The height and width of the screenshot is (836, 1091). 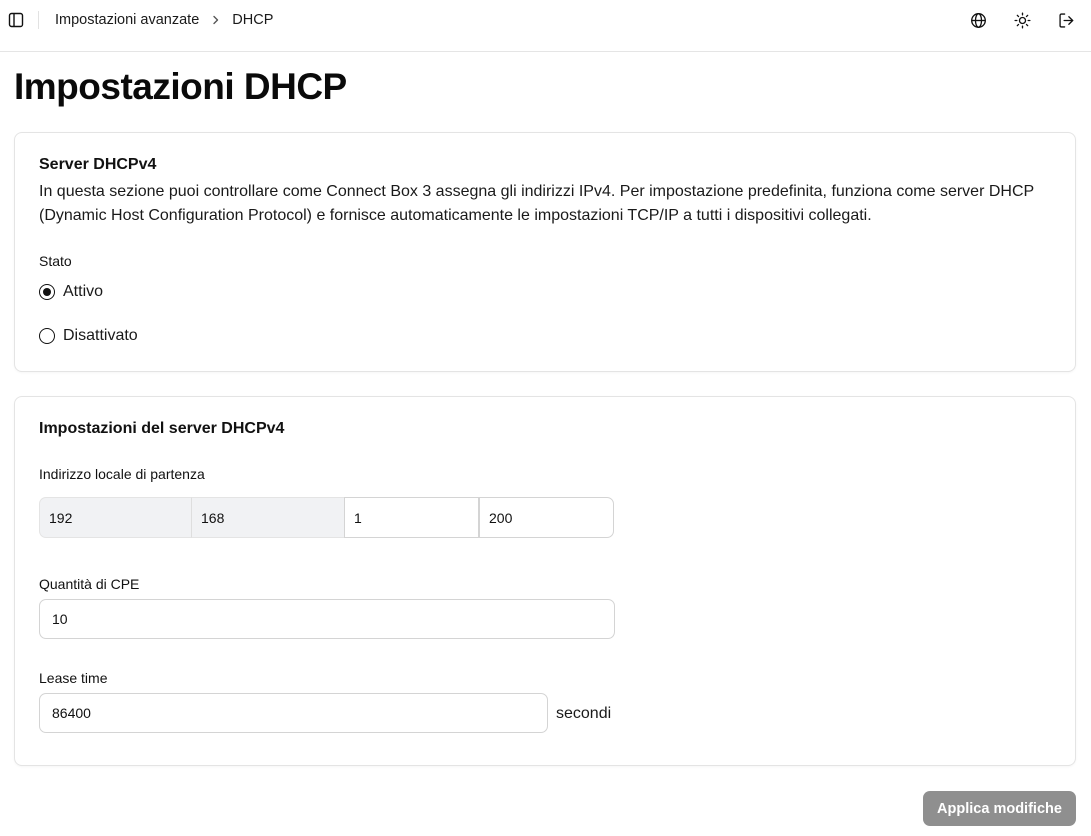 What do you see at coordinates (122, 474) in the screenshot?
I see `start-address-label: Indirizzo locale di partenza` at bounding box center [122, 474].